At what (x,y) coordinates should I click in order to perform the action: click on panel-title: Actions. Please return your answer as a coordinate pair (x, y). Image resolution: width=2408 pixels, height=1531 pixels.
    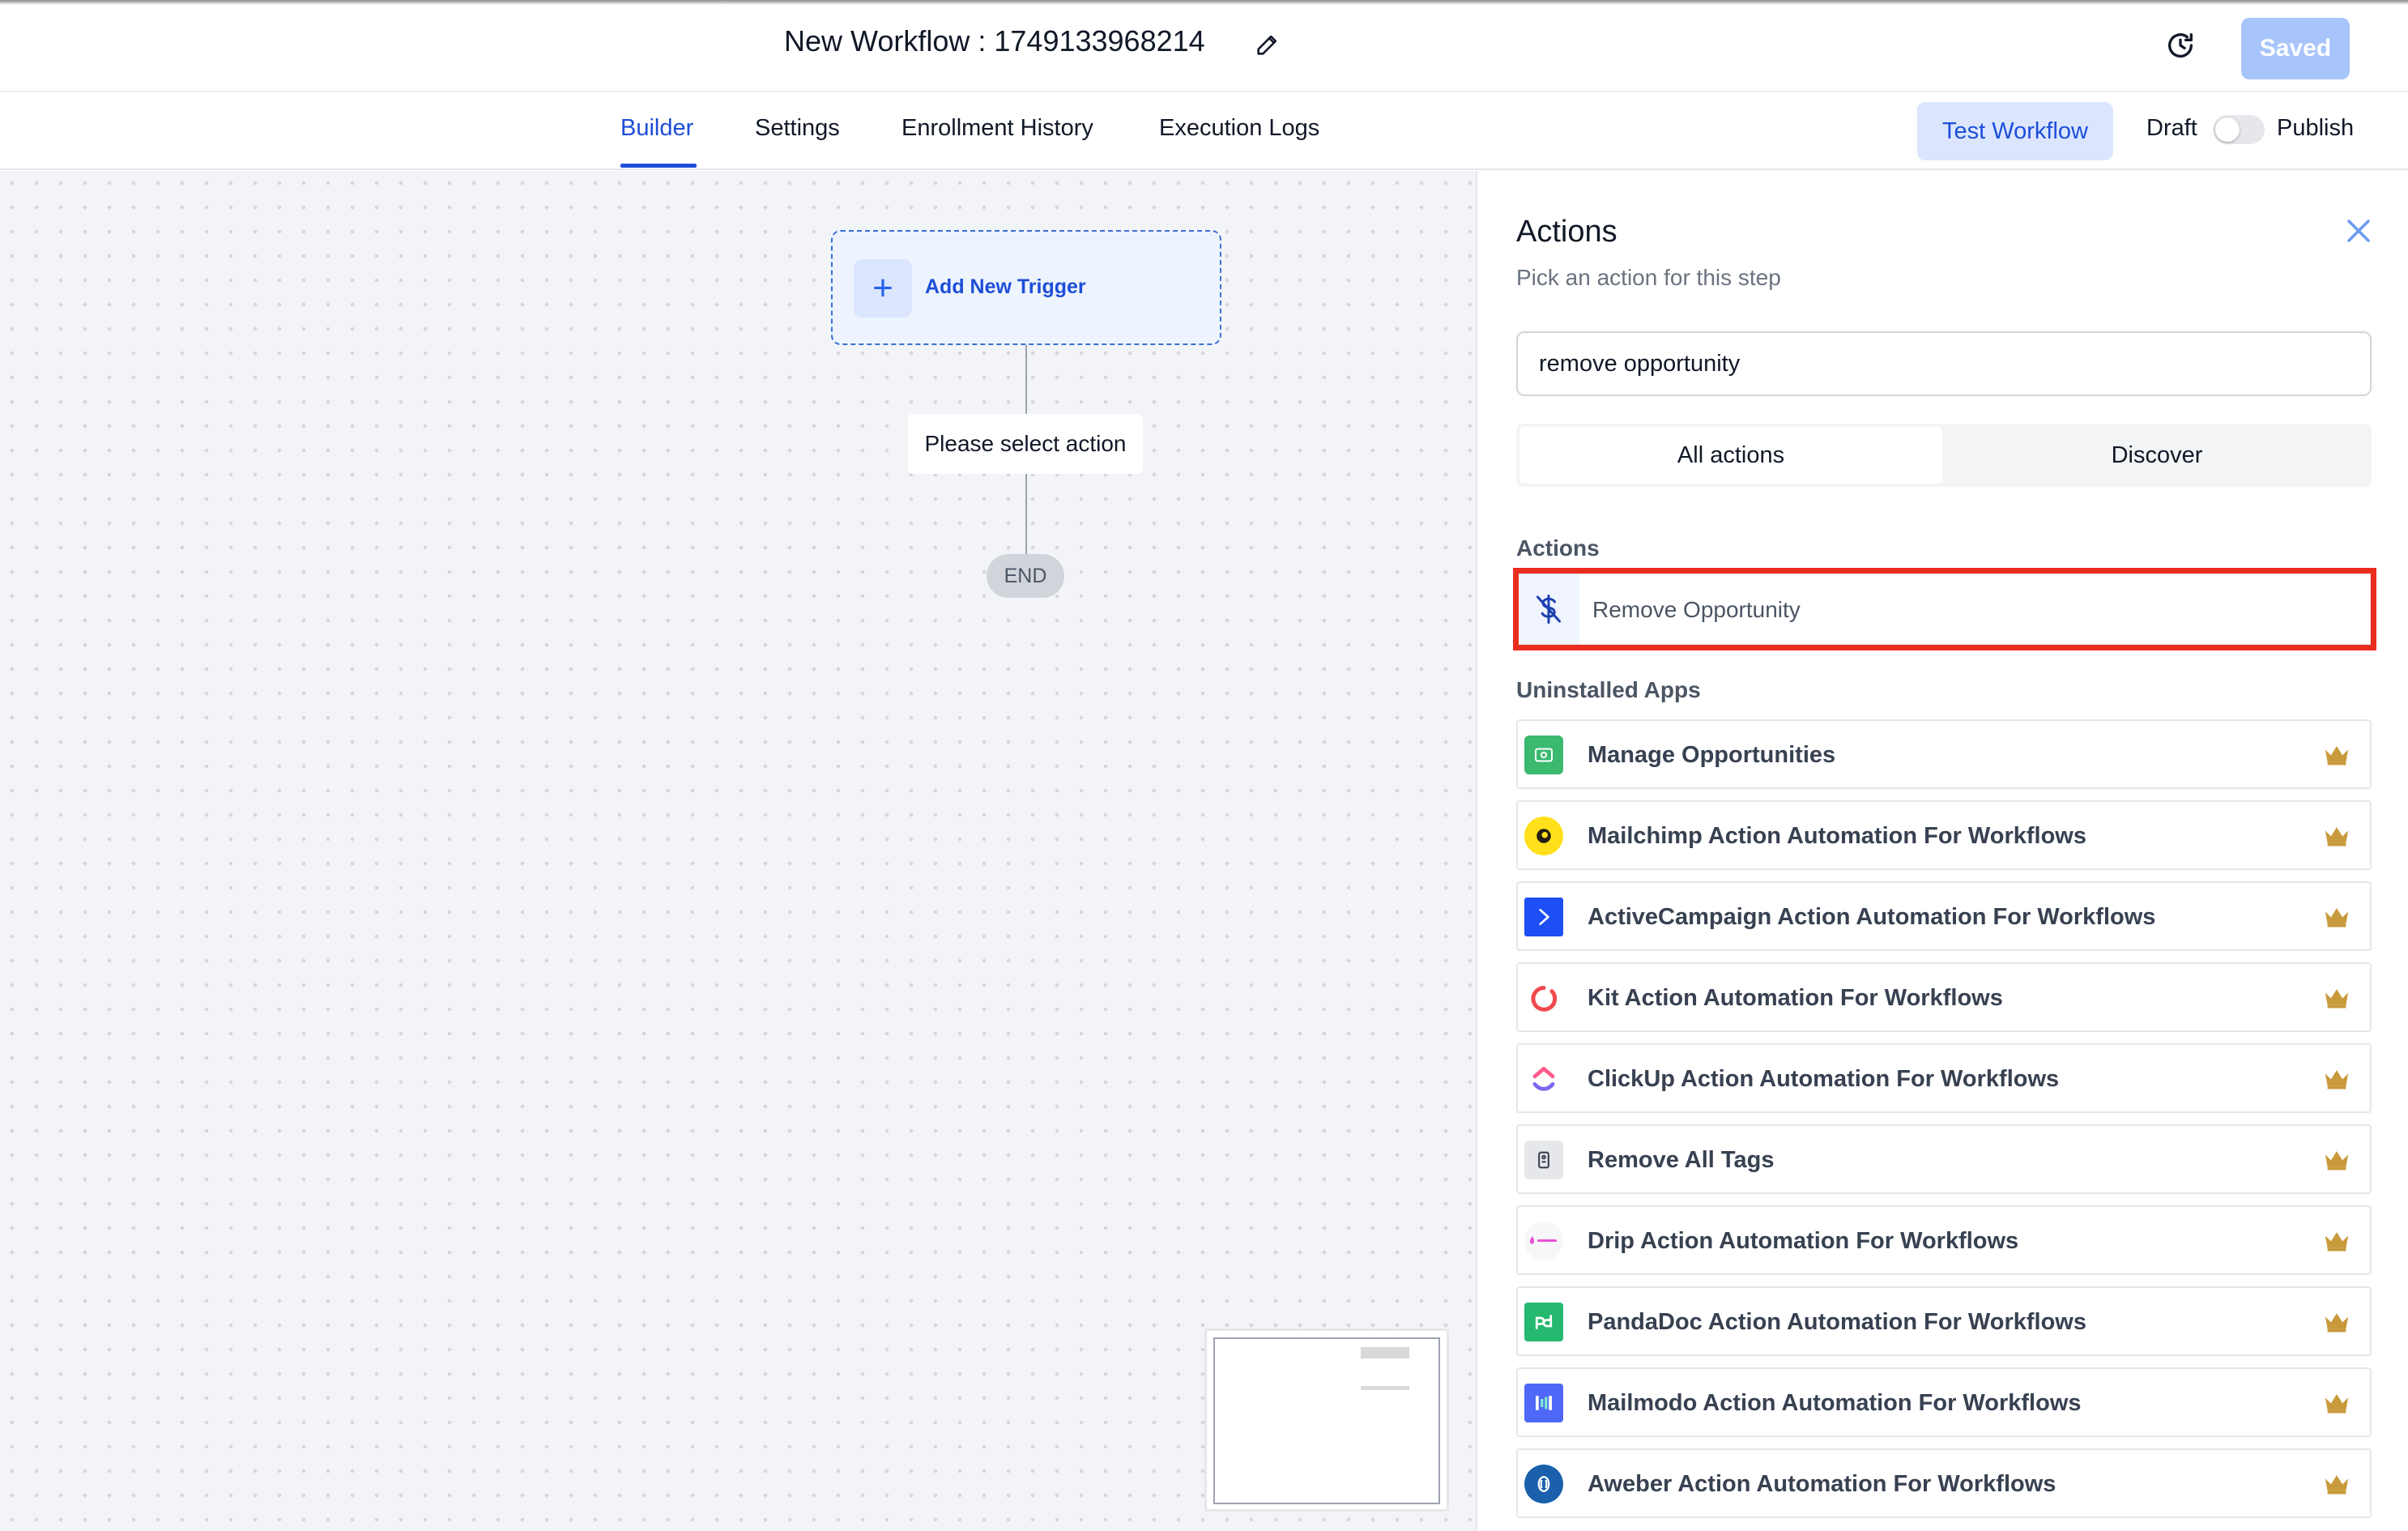
    Looking at the image, I should click on (1566, 232).